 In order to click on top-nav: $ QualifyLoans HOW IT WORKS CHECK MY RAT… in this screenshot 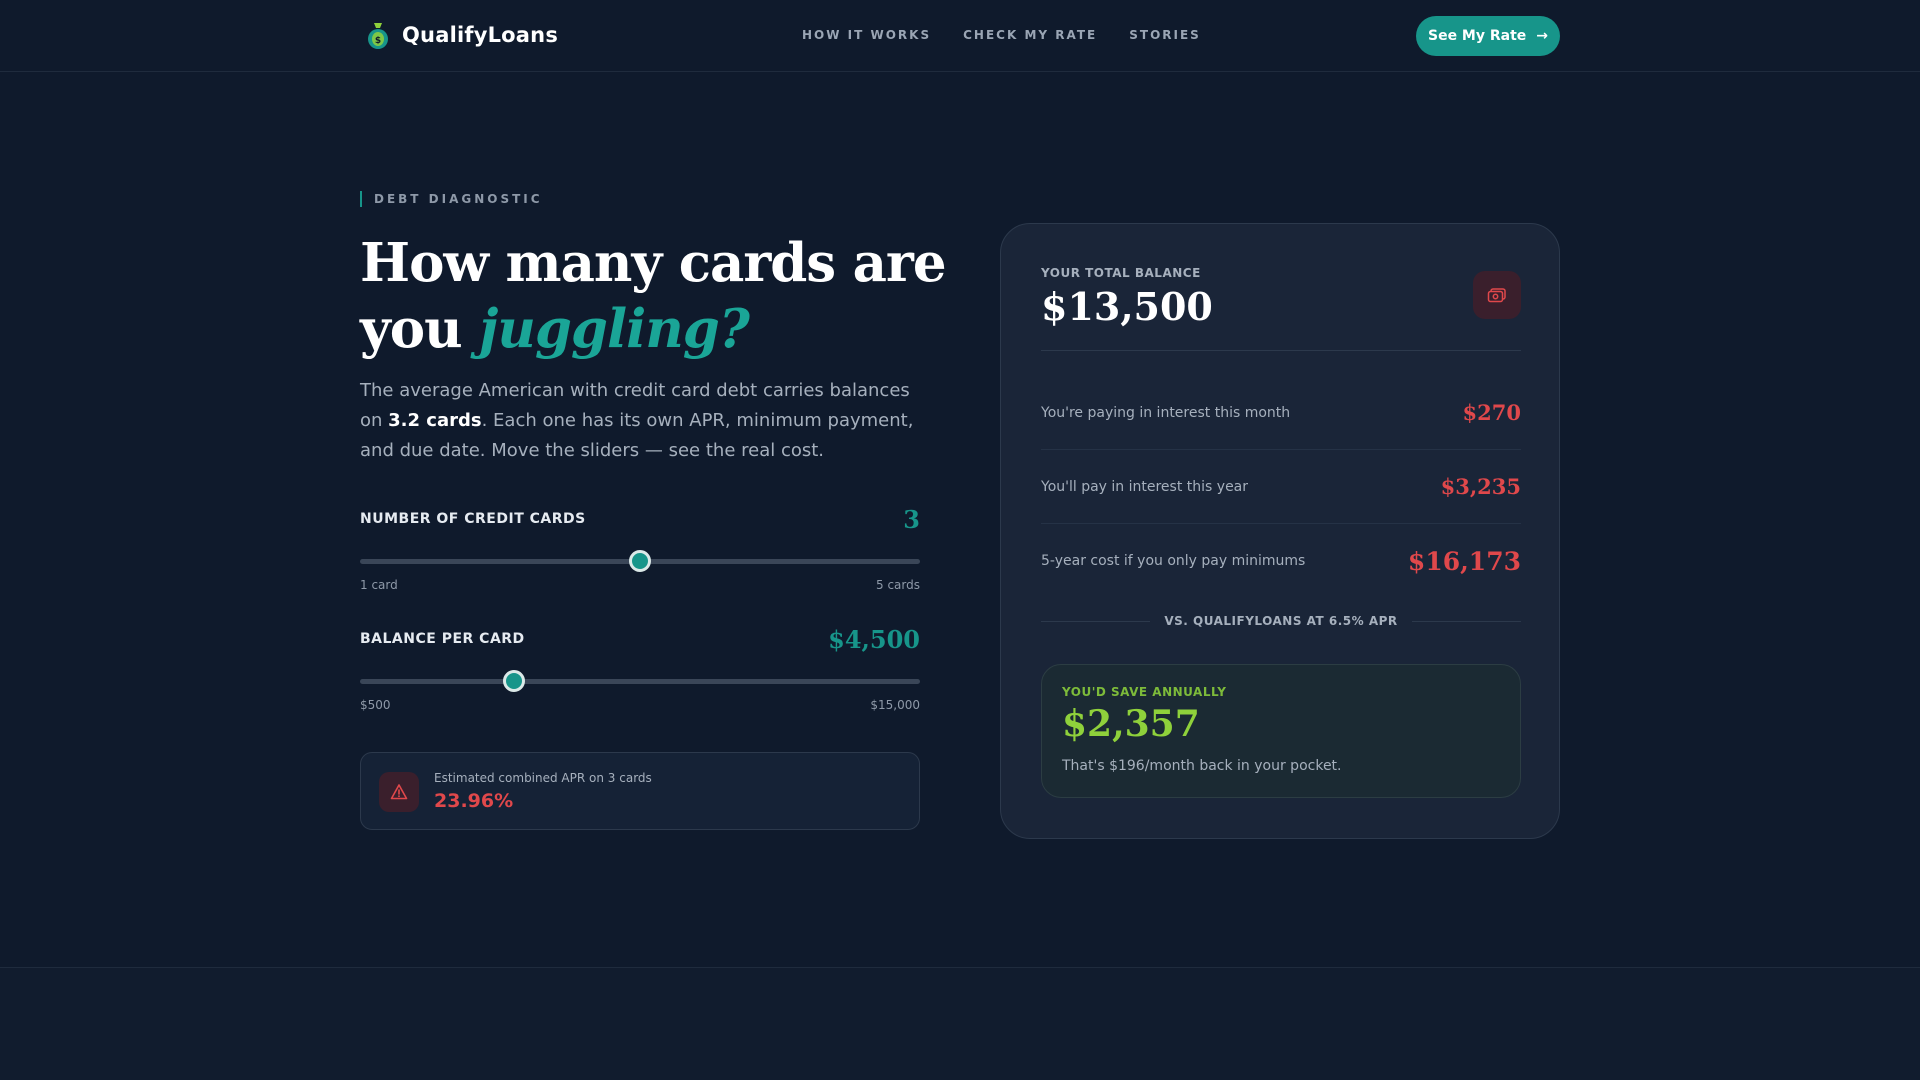, I will do `click(960, 36)`.